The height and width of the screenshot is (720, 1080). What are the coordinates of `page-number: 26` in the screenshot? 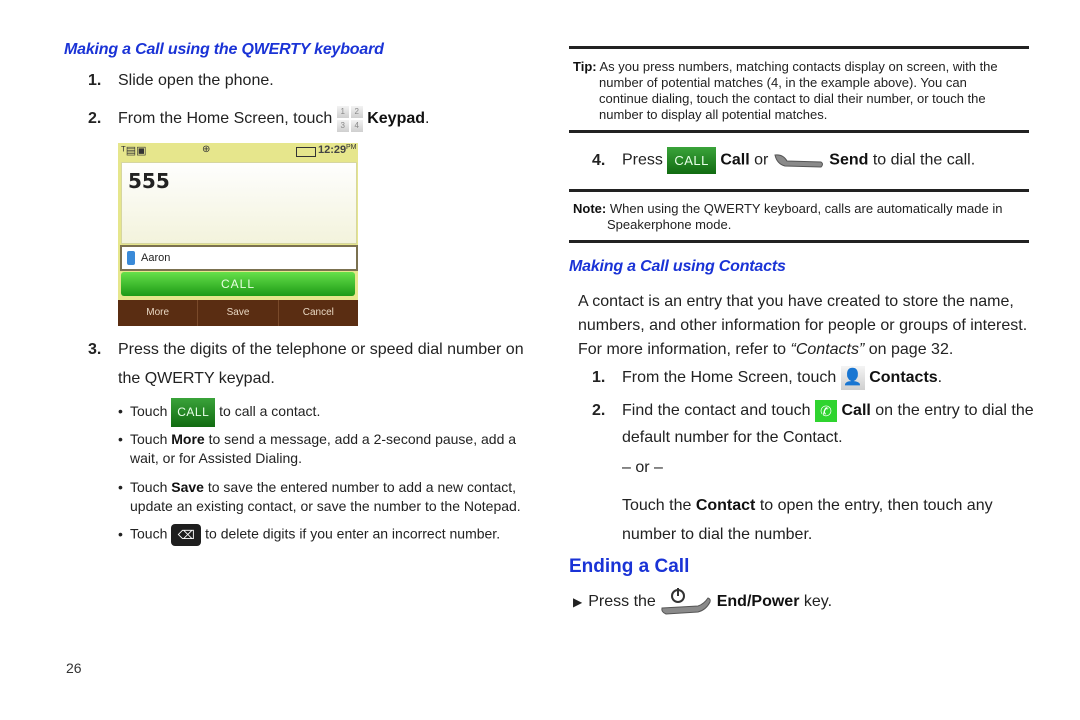 It's located at (74, 668).